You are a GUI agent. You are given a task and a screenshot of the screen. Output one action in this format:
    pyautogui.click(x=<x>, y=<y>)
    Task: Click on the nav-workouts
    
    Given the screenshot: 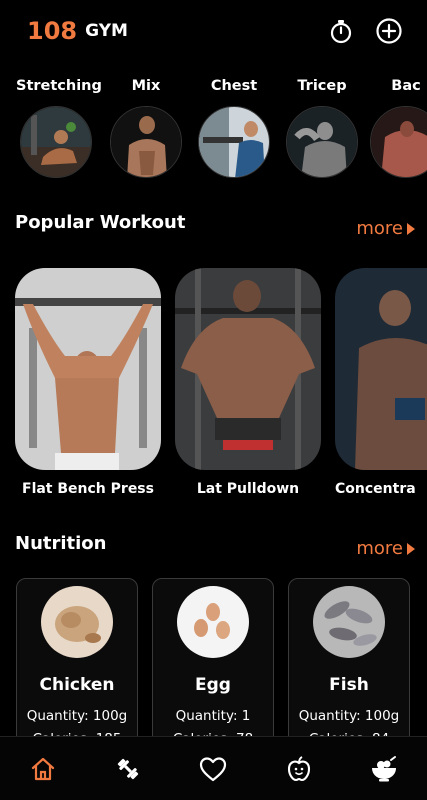 What is the action you would take?
    pyautogui.click(x=128, y=769)
    